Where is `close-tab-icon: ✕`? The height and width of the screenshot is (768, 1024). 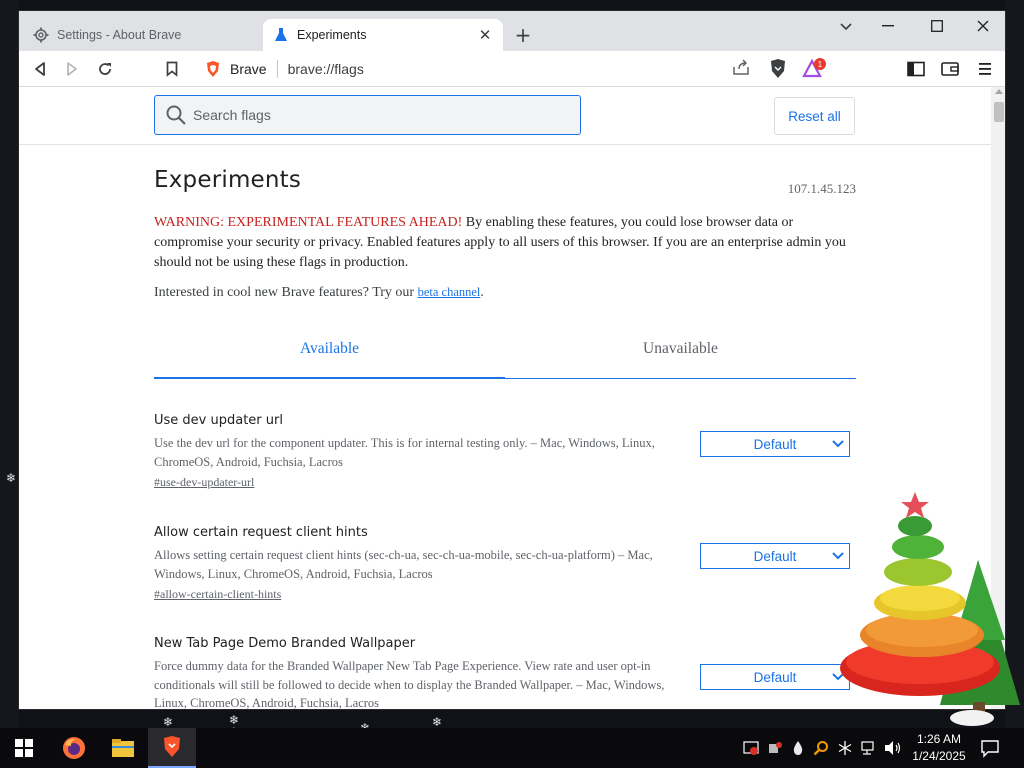
close-tab-icon: ✕ is located at coordinates (485, 35).